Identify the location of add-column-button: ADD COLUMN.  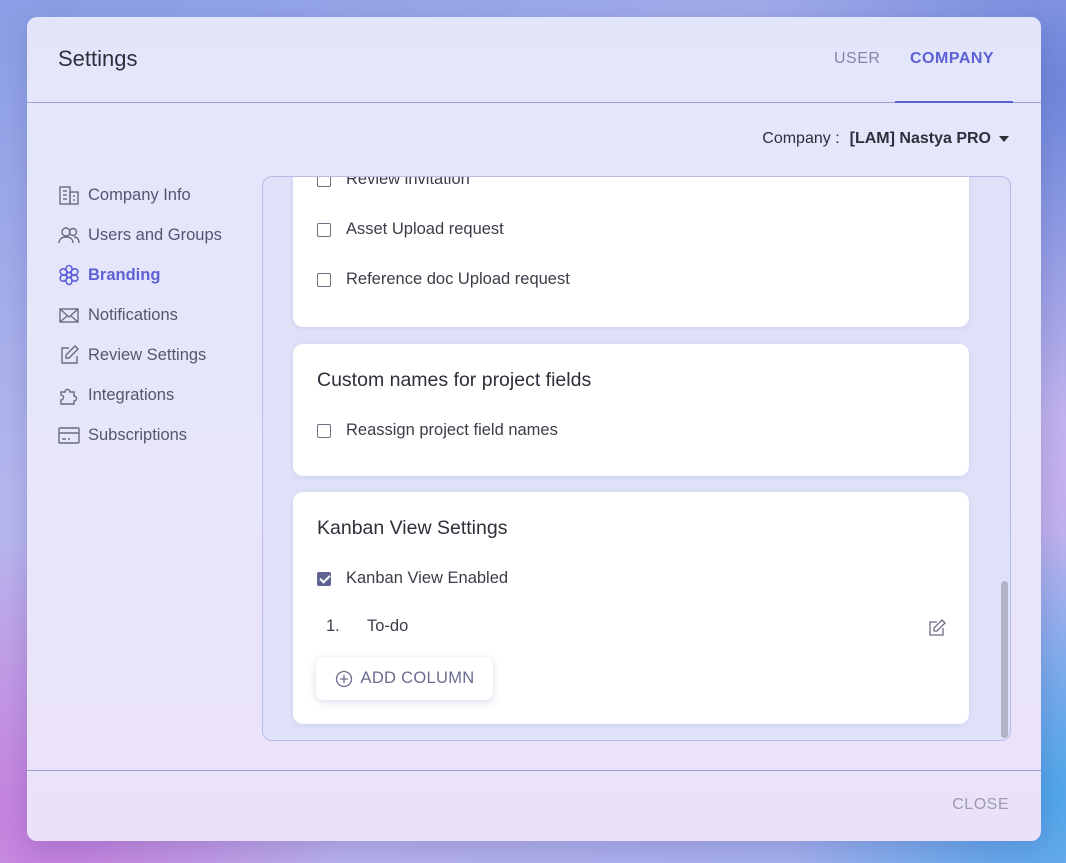
(404, 678).